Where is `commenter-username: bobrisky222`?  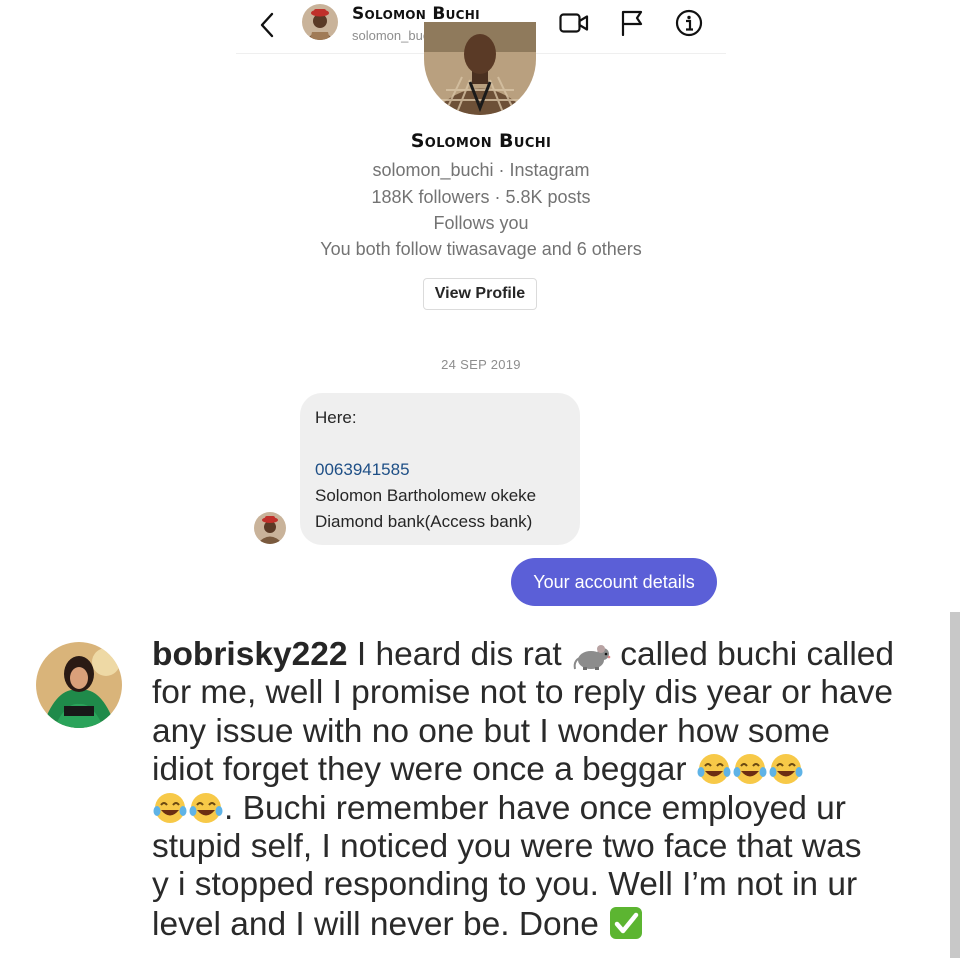 commenter-username: bobrisky222 is located at coordinates (250, 654).